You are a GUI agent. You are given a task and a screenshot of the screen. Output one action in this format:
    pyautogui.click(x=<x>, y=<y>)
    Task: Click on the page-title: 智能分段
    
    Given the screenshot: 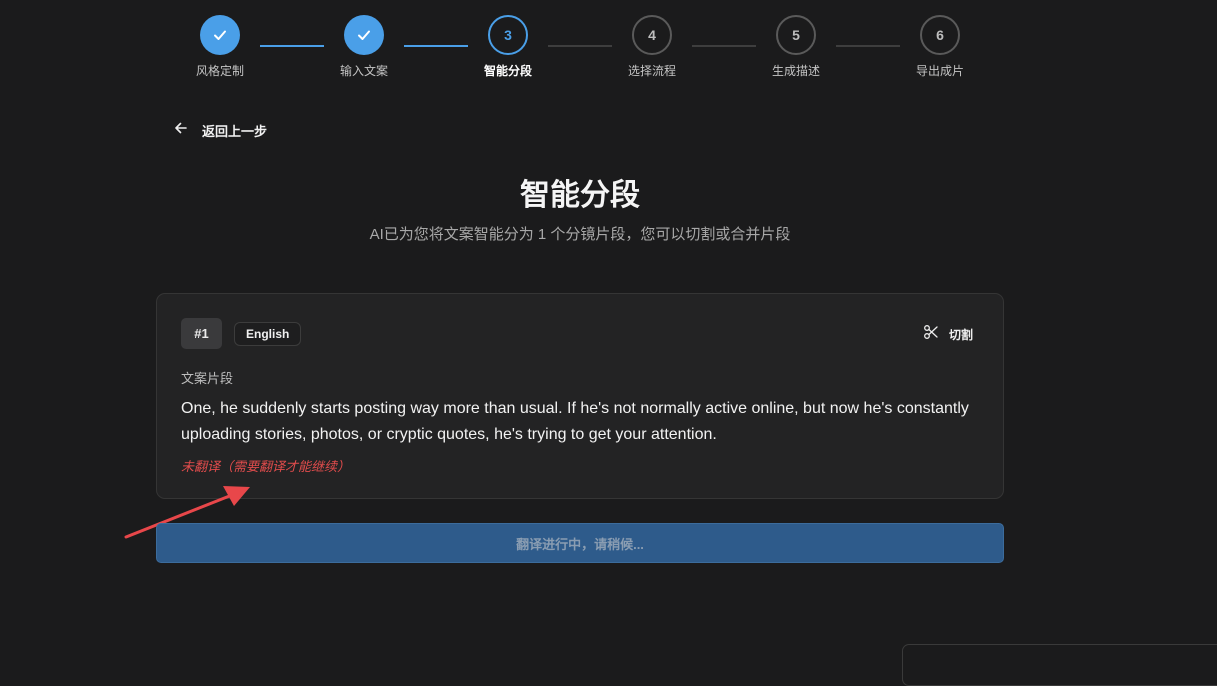 What is the action you would take?
    pyautogui.click(x=580, y=195)
    